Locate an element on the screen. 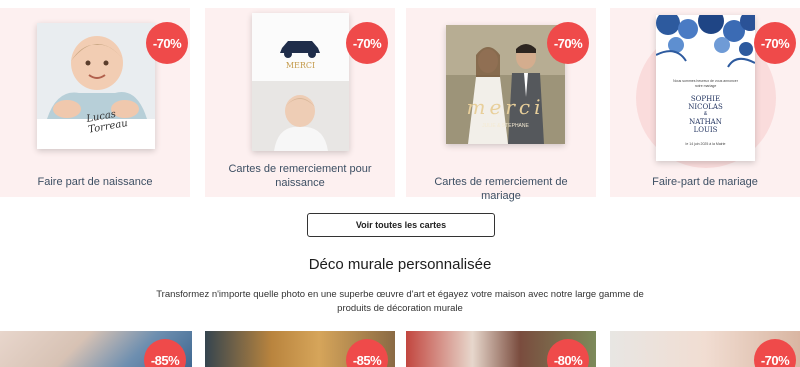  invitation-details: le 14 juin 2025 à la Mairie is located at coordinates (705, 144).